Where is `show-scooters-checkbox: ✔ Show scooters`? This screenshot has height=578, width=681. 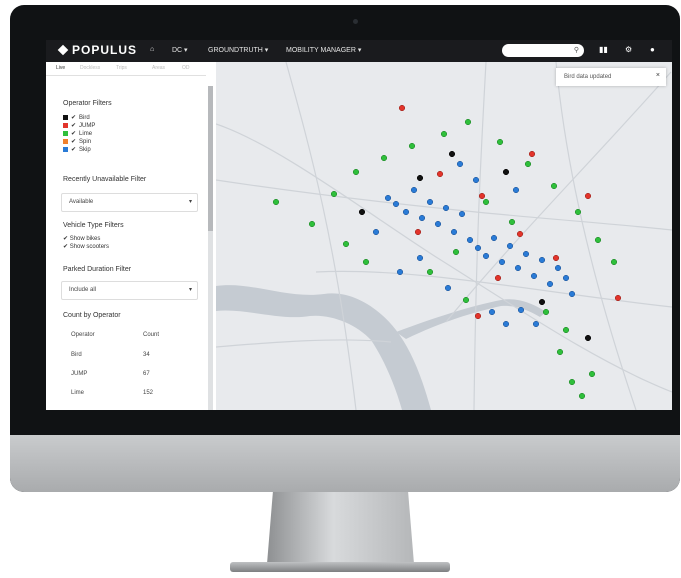 show-scooters-checkbox: ✔ Show scooters is located at coordinates (86, 246).